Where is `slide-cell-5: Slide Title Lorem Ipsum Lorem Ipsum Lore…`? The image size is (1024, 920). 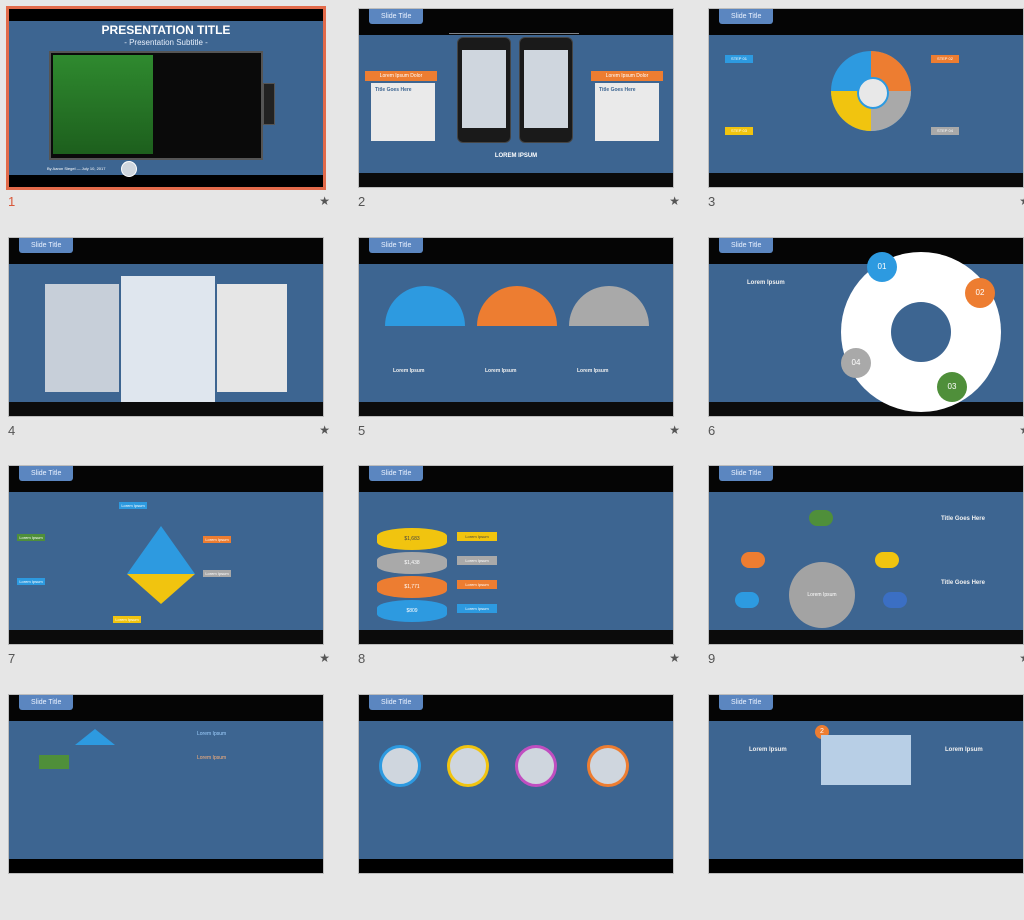
slide-cell-5: Slide Title Lorem Ipsum Lorem Ipsum Lore… is located at coordinates (519, 350).